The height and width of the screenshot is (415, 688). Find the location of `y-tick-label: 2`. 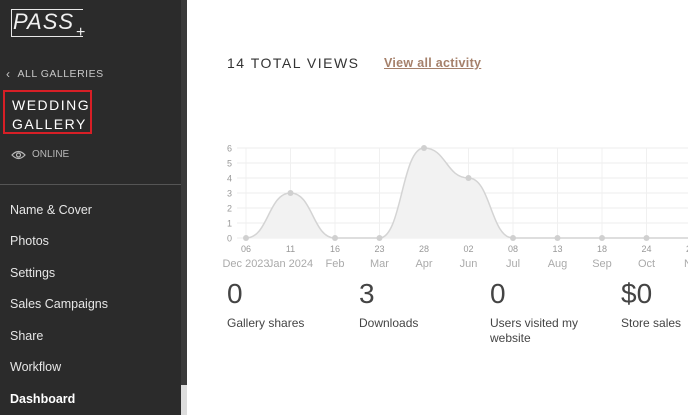

y-tick-label: 2 is located at coordinates (229, 209).